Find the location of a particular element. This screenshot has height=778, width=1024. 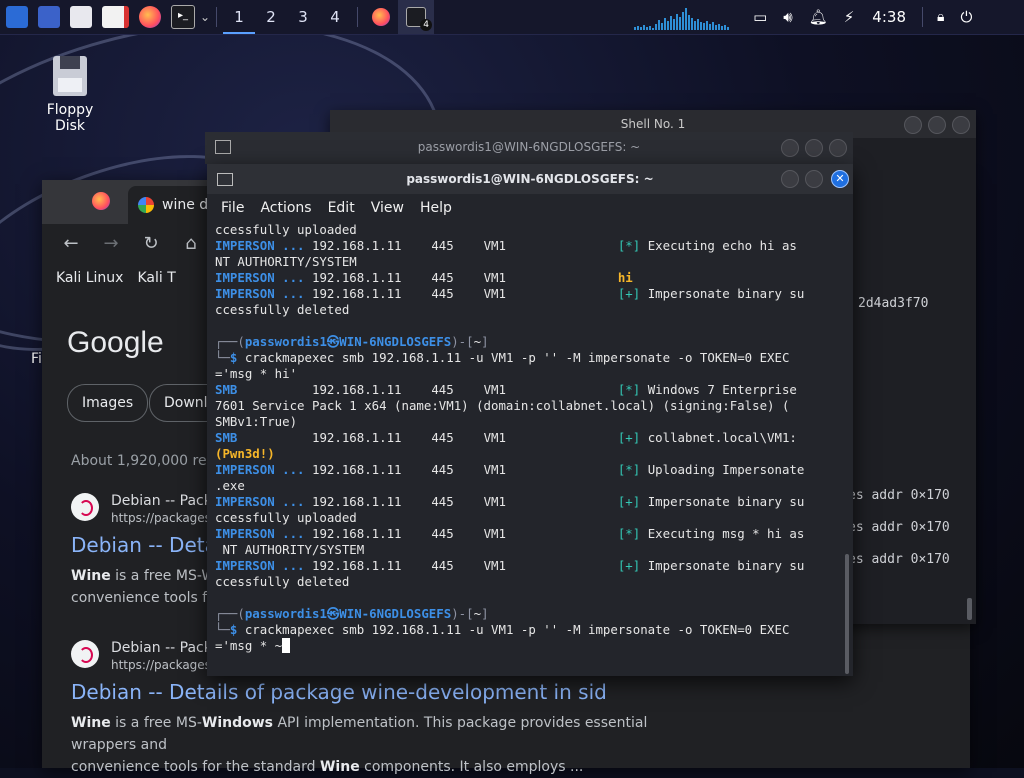

shell-scrollbar is located at coordinates (969, 609).